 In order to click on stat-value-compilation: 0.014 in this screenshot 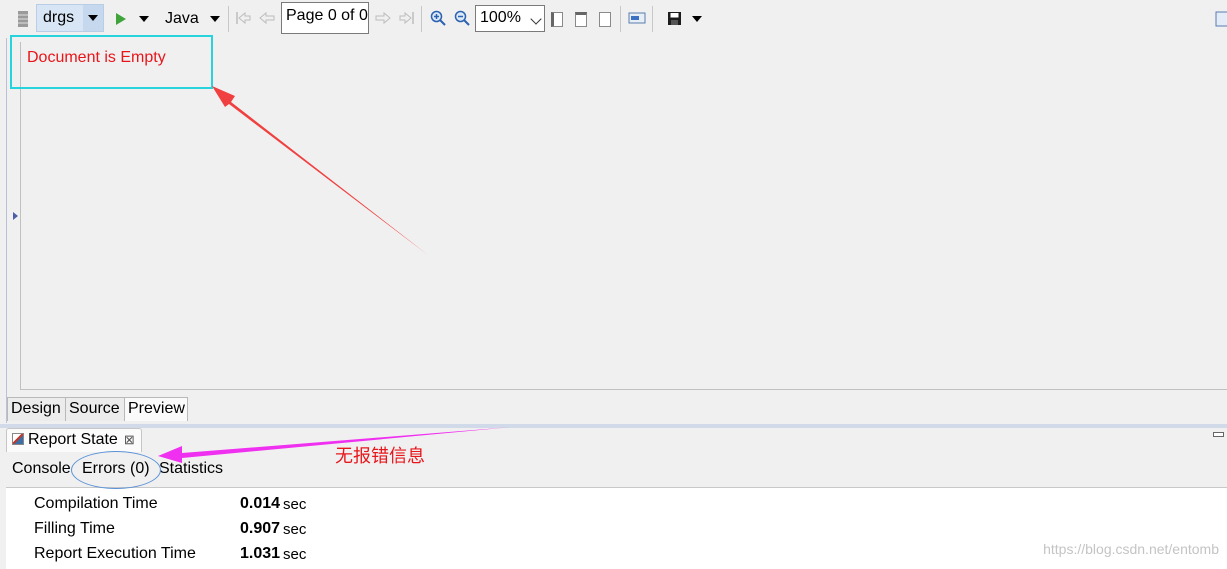, I will do `click(260, 504)`.